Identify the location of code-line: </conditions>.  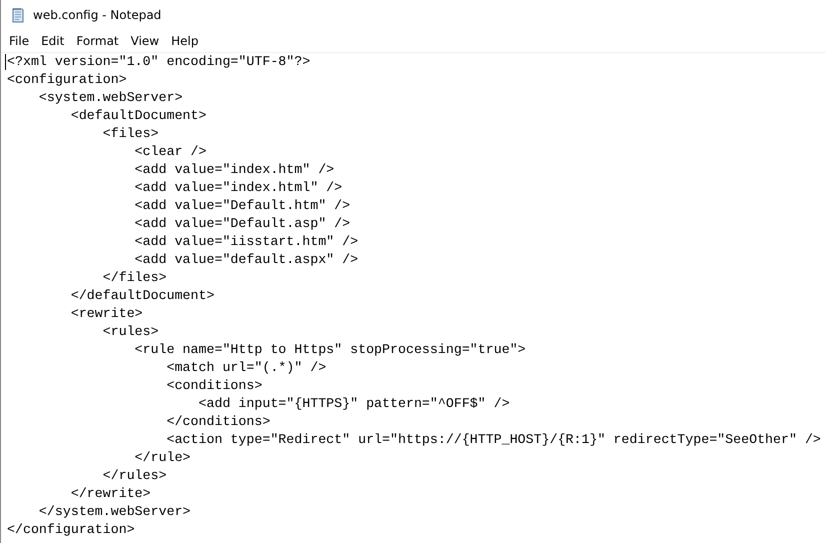
(218, 422).